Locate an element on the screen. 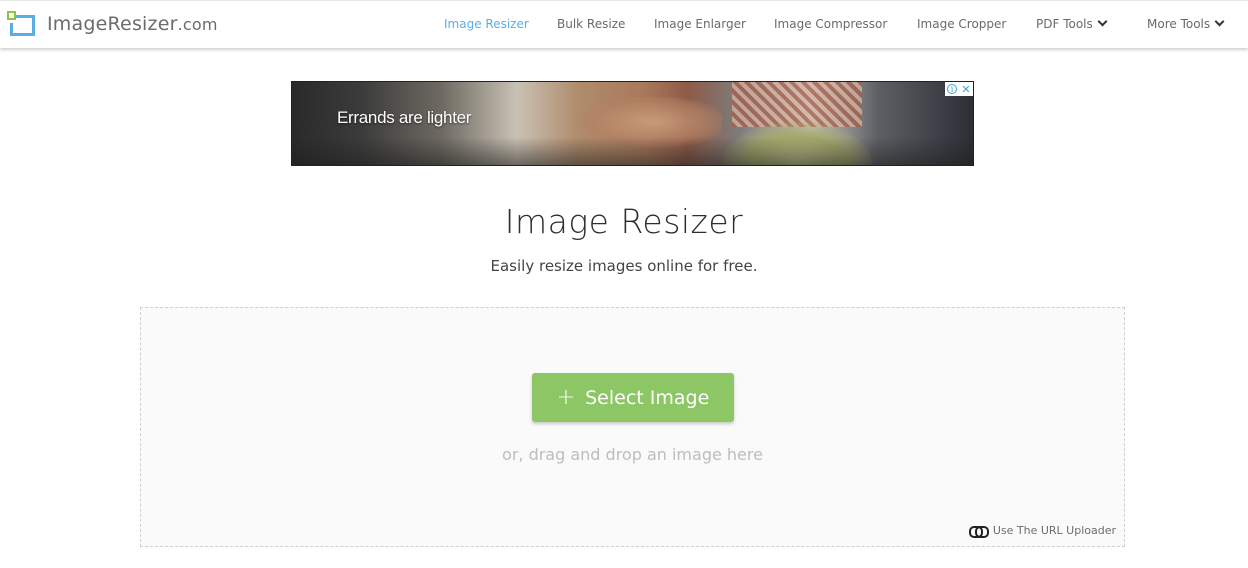 This screenshot has height=568, width=1248. nav-pdf-tools-label: PDF Tools is located at coordinates (1064, 24).